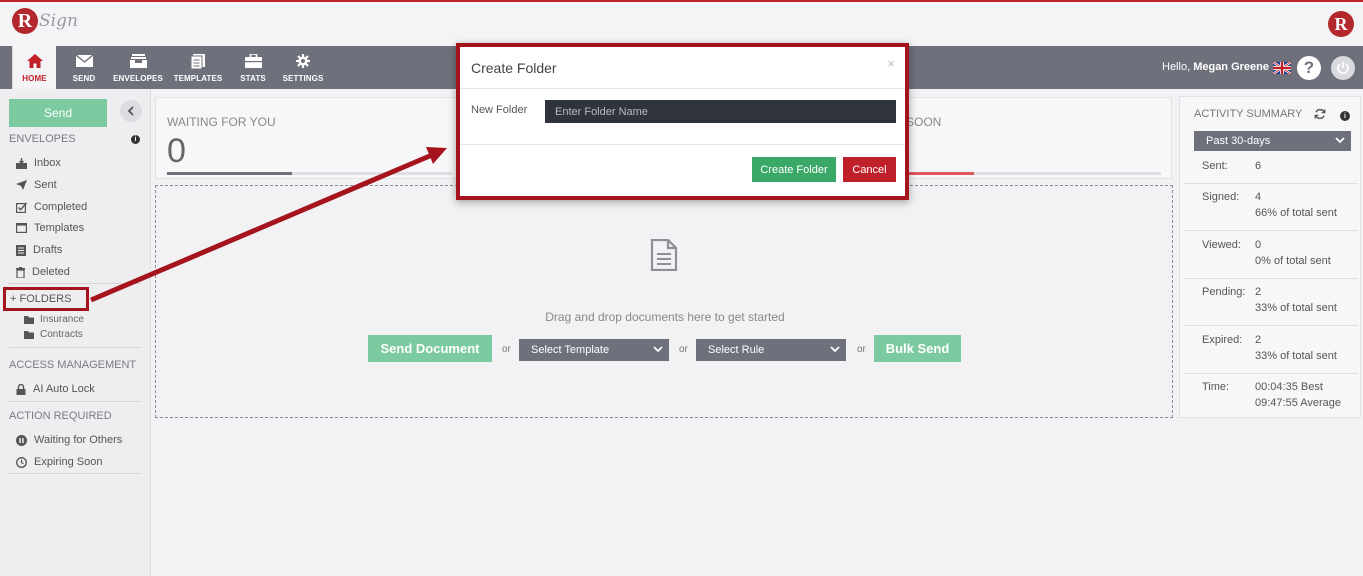  Describe the element at coordinates (499, 110) in the screenshot. I see `new-folder-label: New Folder` at that location.